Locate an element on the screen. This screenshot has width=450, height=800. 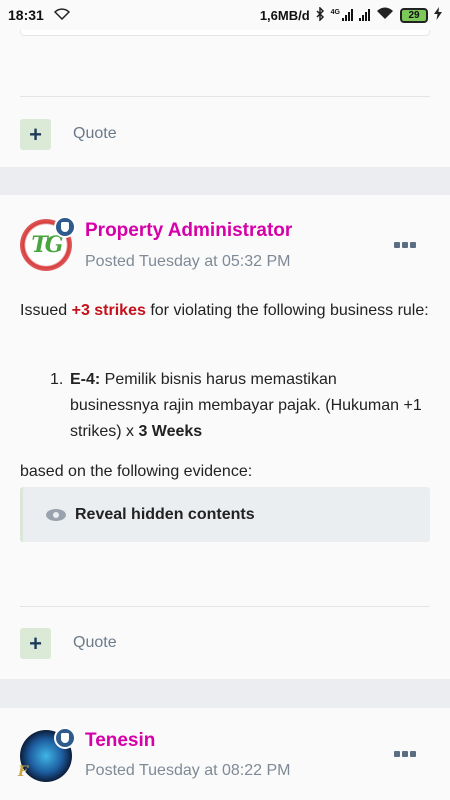
signal-icon: 4G is located at coordinates (342, 15).